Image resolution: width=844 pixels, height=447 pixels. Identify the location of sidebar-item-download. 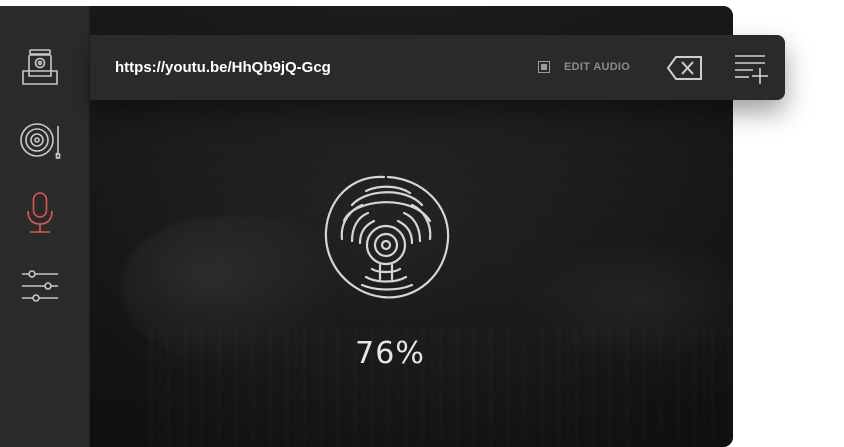
(40, 67).